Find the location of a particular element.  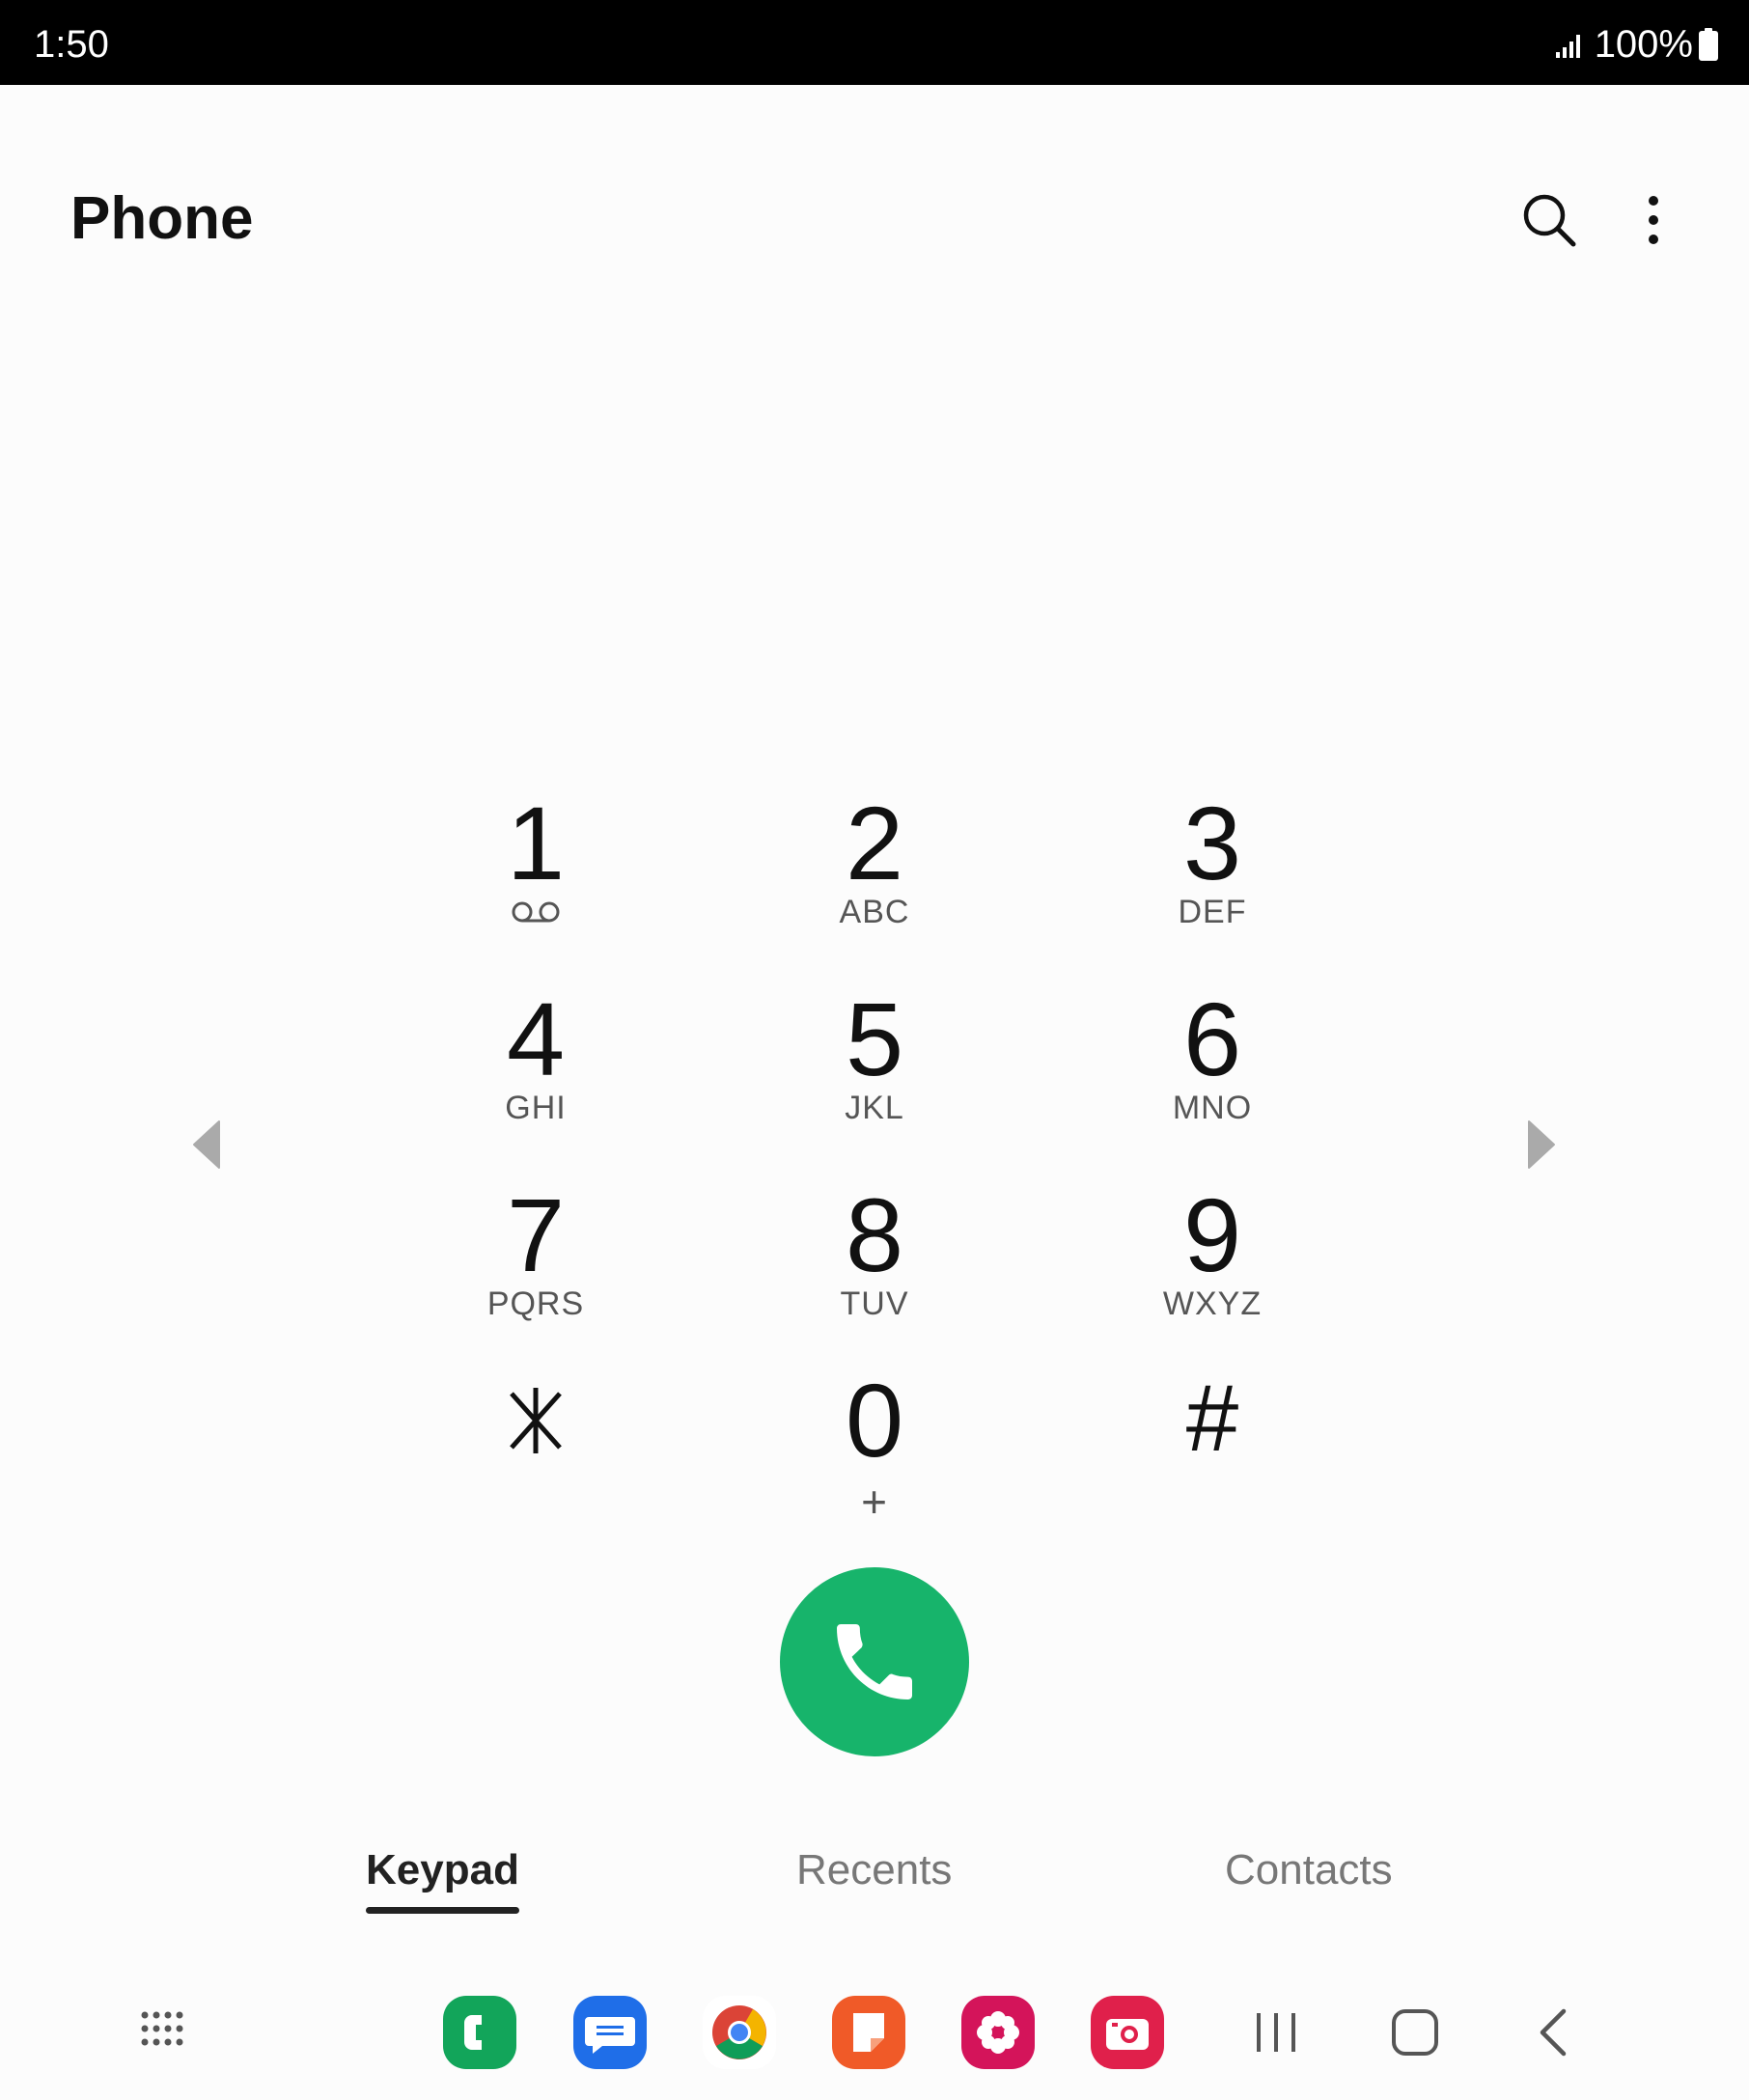

key-letters: GHI is located at coordinates (536, 1108).